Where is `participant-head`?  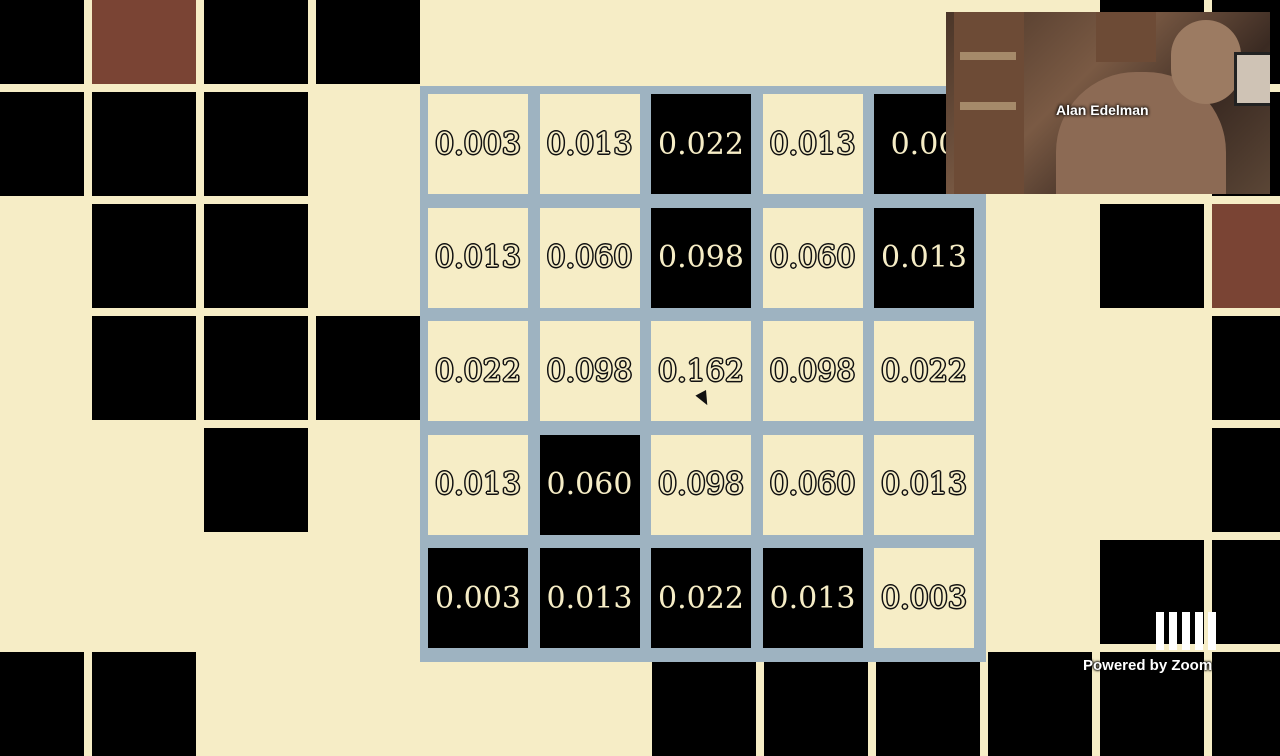 participant-head is located at coordinates (1206, 62).